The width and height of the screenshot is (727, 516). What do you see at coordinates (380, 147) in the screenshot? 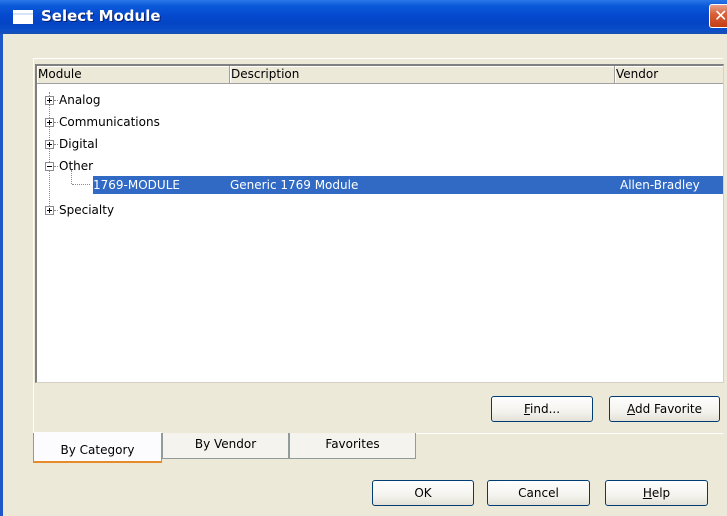
I see `tree-node-digital: Digital` at bounding box center [380, 147].